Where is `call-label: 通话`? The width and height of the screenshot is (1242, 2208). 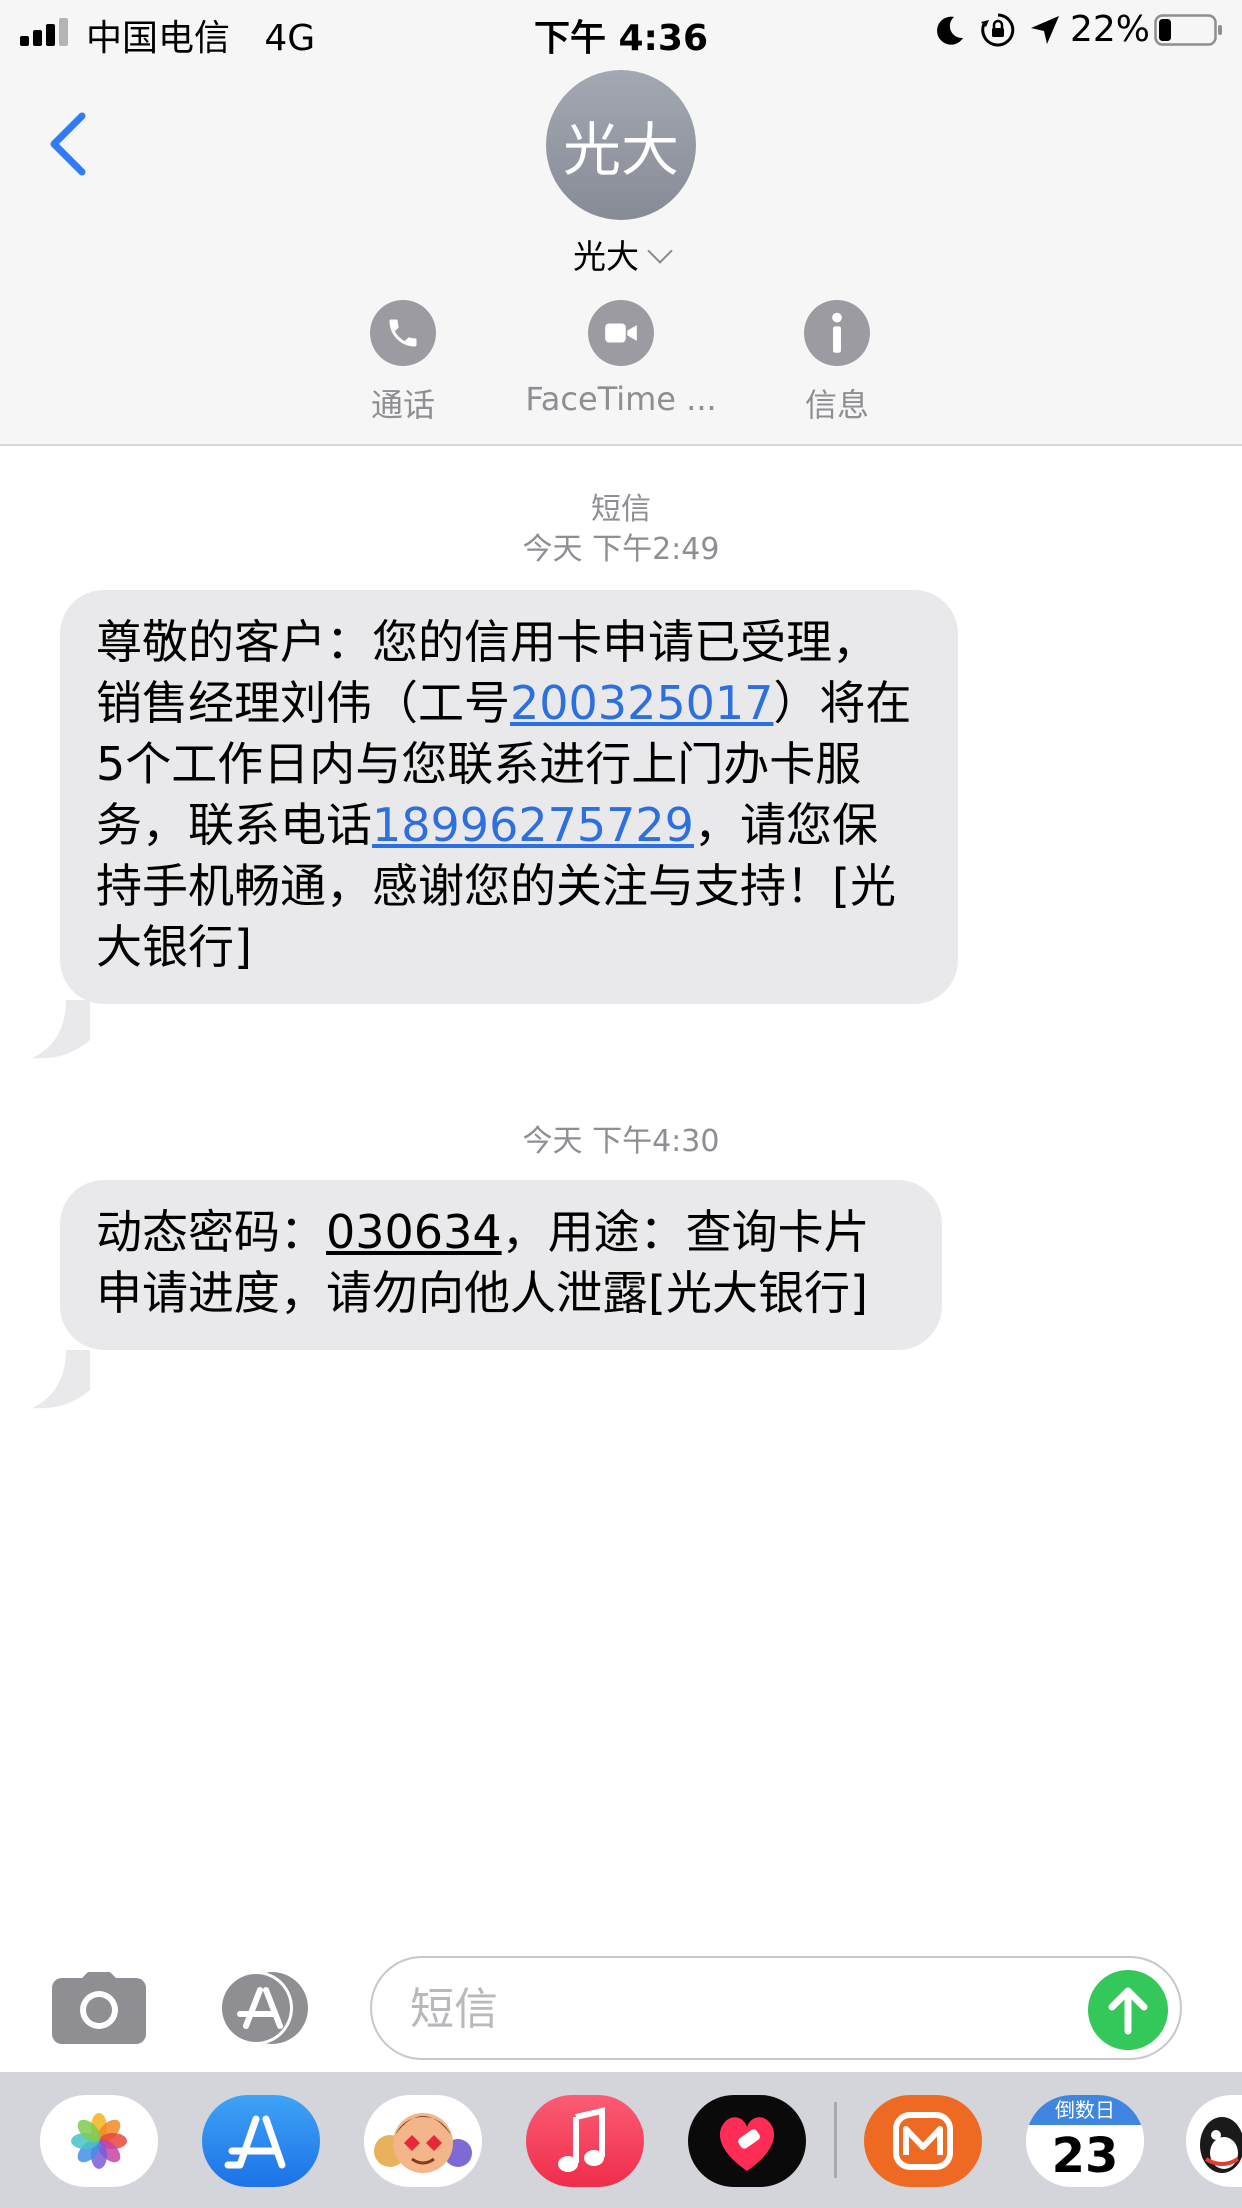
call-label: 通话 is located at coordinates (402, 405).